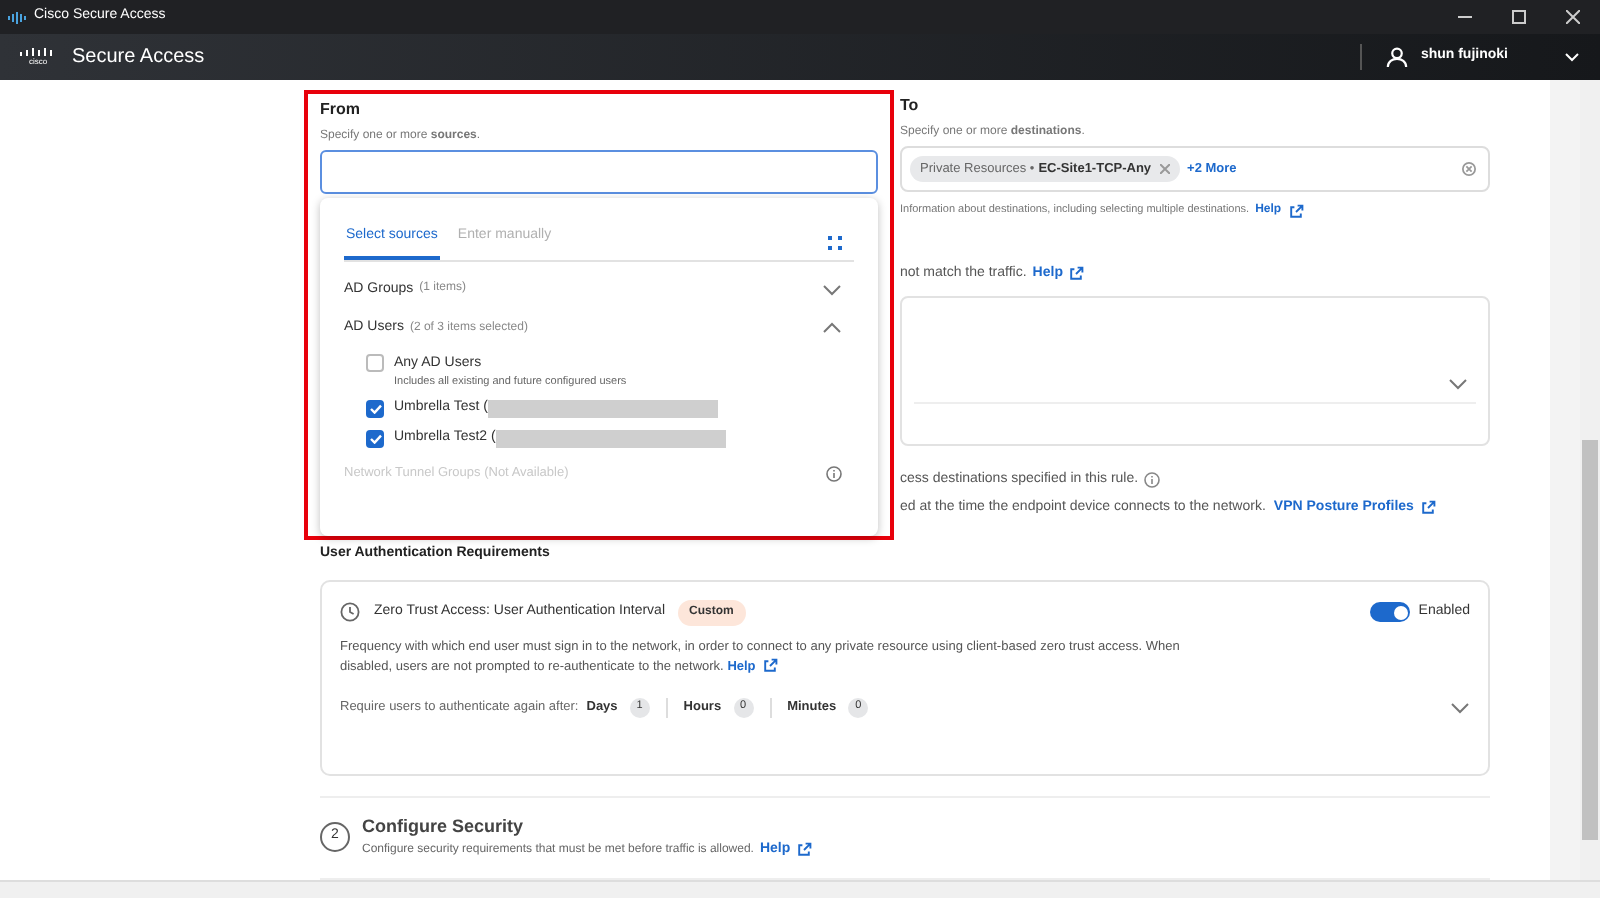 The width and height of the screenshot is (1600, 898). I want to click on scrollbar-thumb, so click(1590, 640).